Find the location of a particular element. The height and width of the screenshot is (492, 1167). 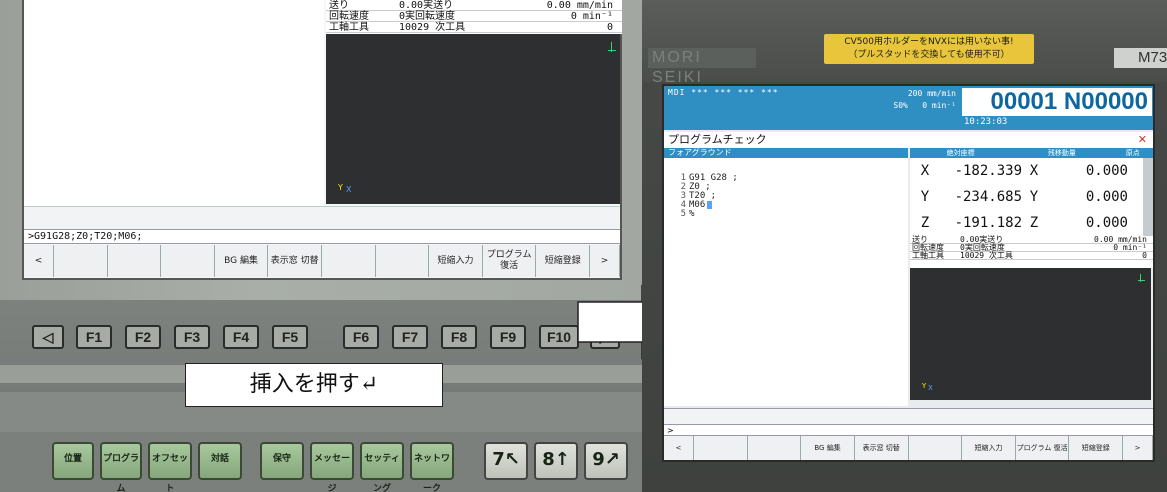

close-icon: ✕ is located at coordinates (1142, 139).